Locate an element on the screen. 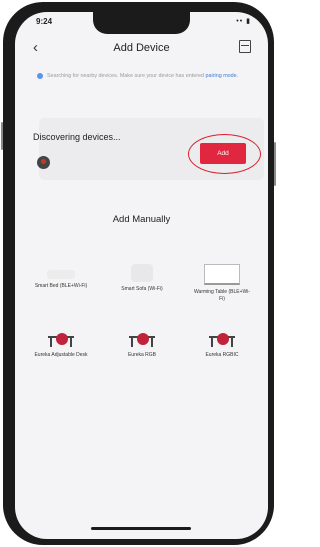 The width and height of the screenshot is (320, 547). product-eureka-rgb: Eureka RGB is located at coordinates (142, 344).